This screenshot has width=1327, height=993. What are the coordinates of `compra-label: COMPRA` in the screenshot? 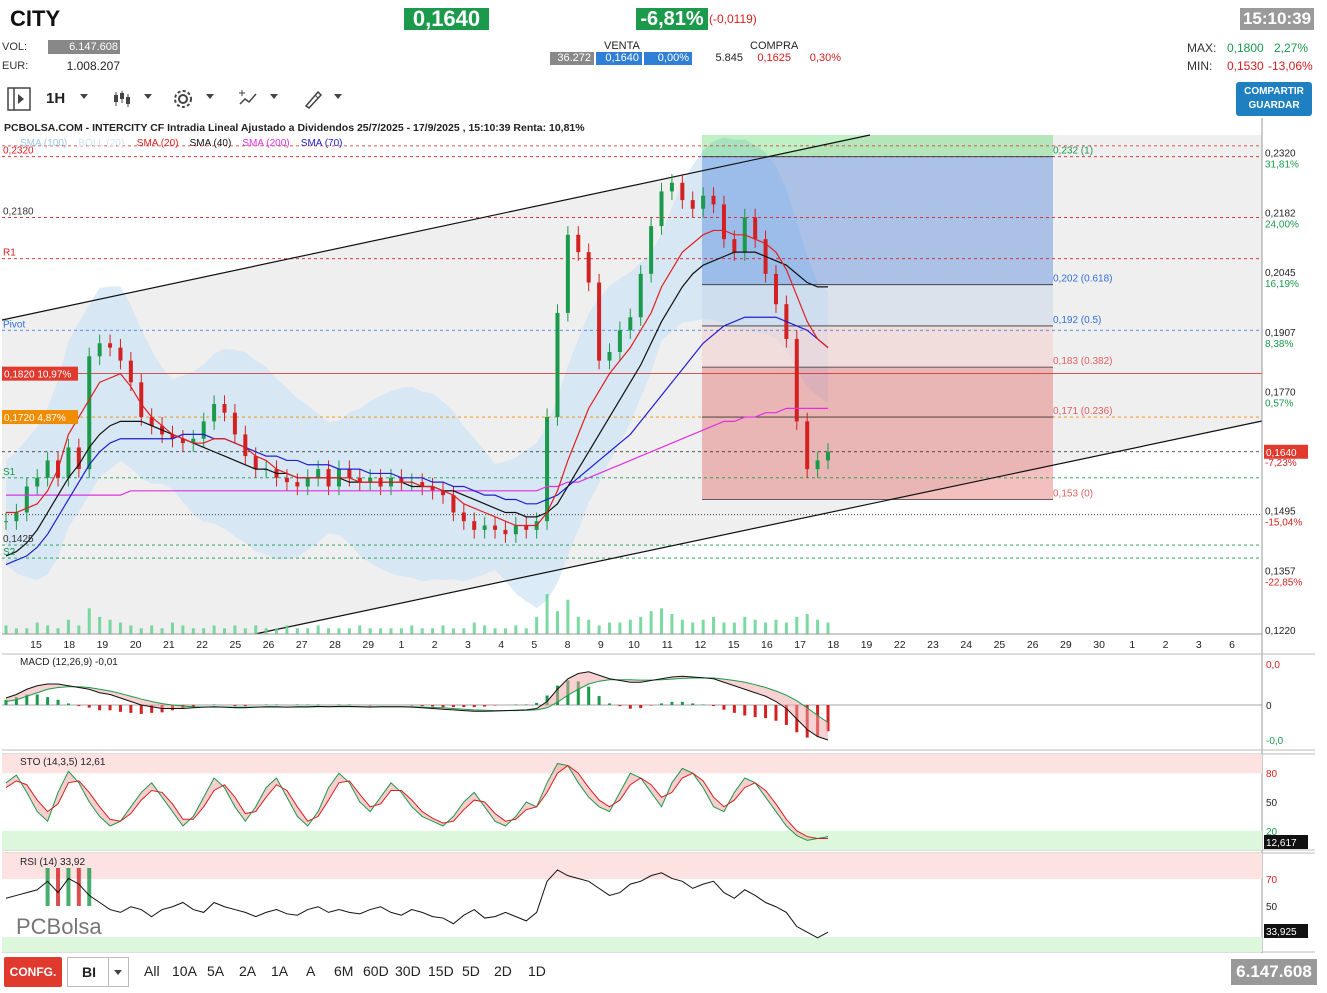 It's located at (774, 46).